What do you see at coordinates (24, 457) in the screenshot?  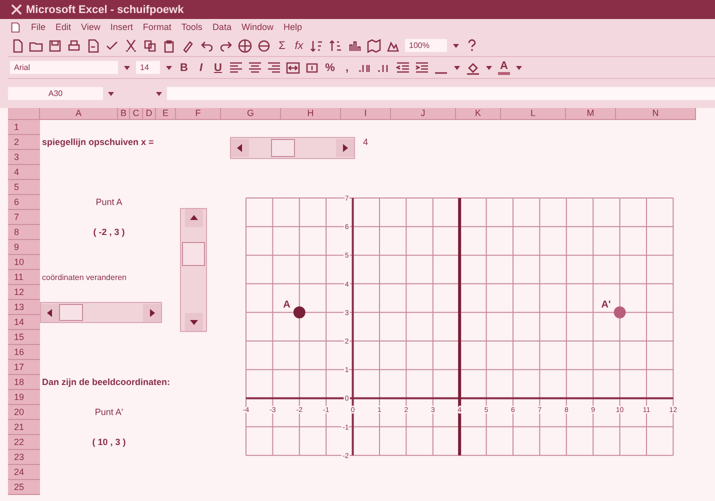 I see `row-header: 23` at bounding box center [24, 457].